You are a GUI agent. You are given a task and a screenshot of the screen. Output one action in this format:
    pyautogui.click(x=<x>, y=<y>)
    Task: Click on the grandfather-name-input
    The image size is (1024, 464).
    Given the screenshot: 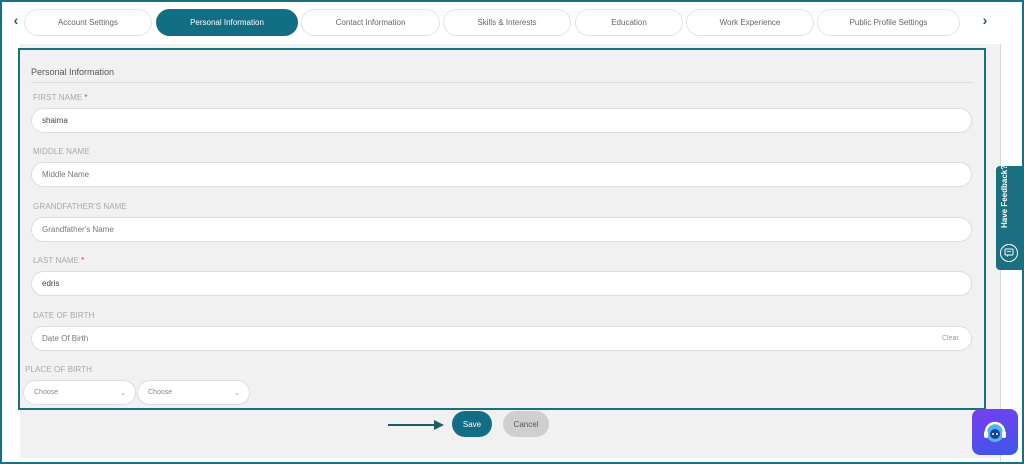 What is the action you would take?
    pyautogui.click(x=501, y=229)
    